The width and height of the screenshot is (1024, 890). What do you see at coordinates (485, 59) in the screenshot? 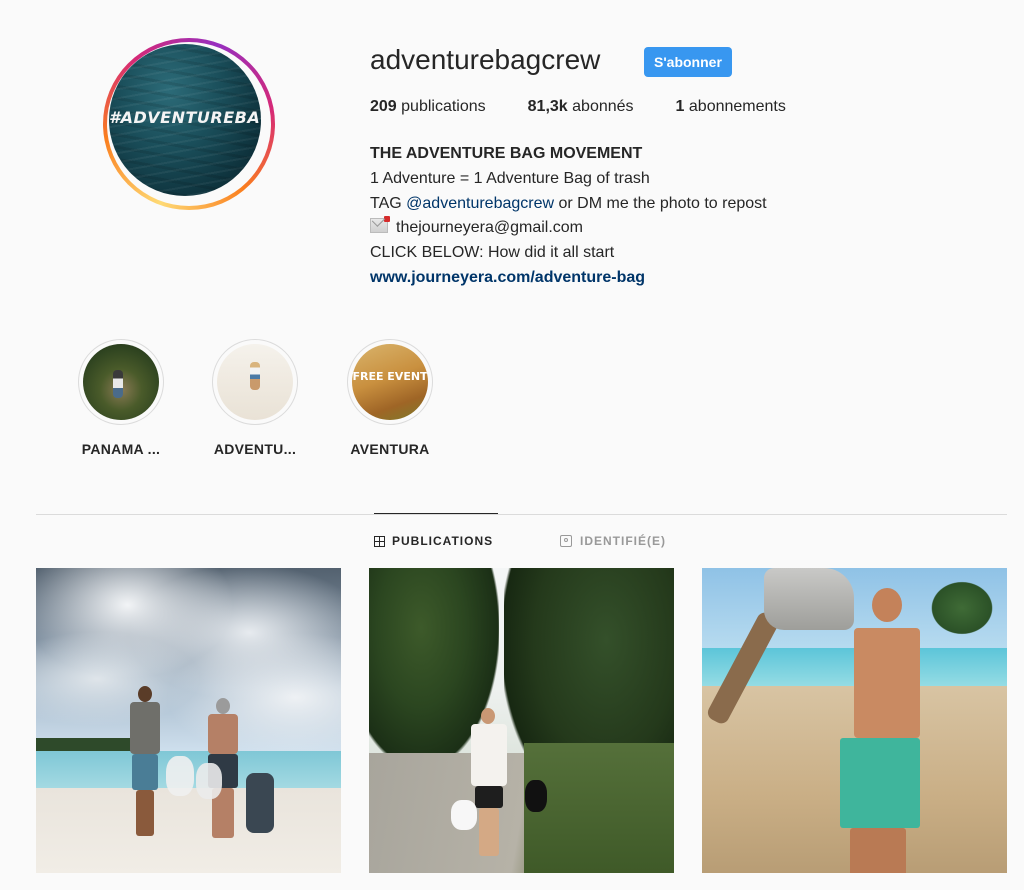
I see `profile-username: adventurebagcrew` at bounding box center [485, 59].